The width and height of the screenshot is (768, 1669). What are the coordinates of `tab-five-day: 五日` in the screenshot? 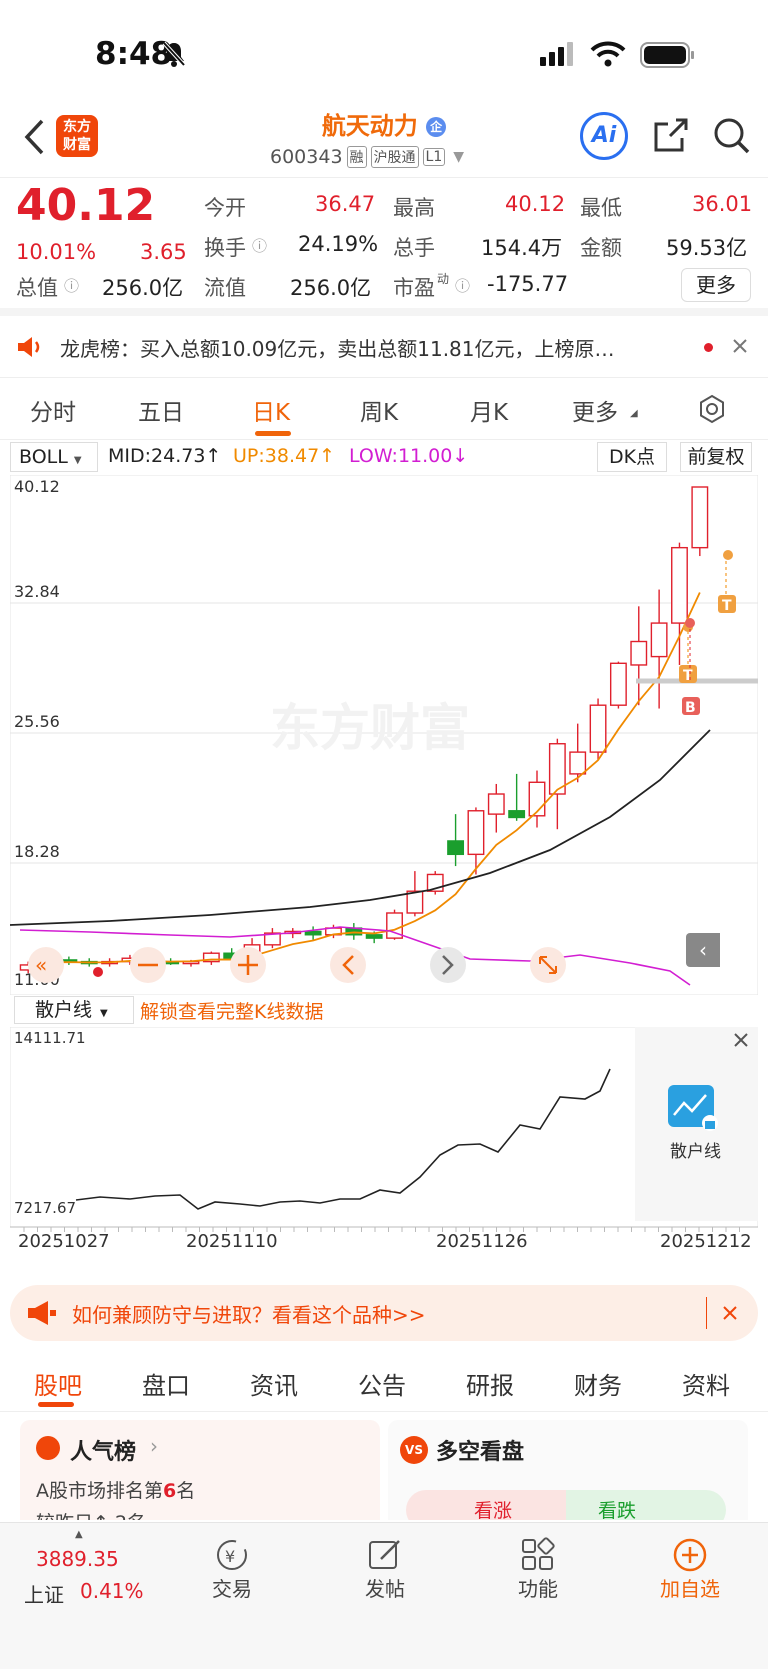 It's located at (161, 410).